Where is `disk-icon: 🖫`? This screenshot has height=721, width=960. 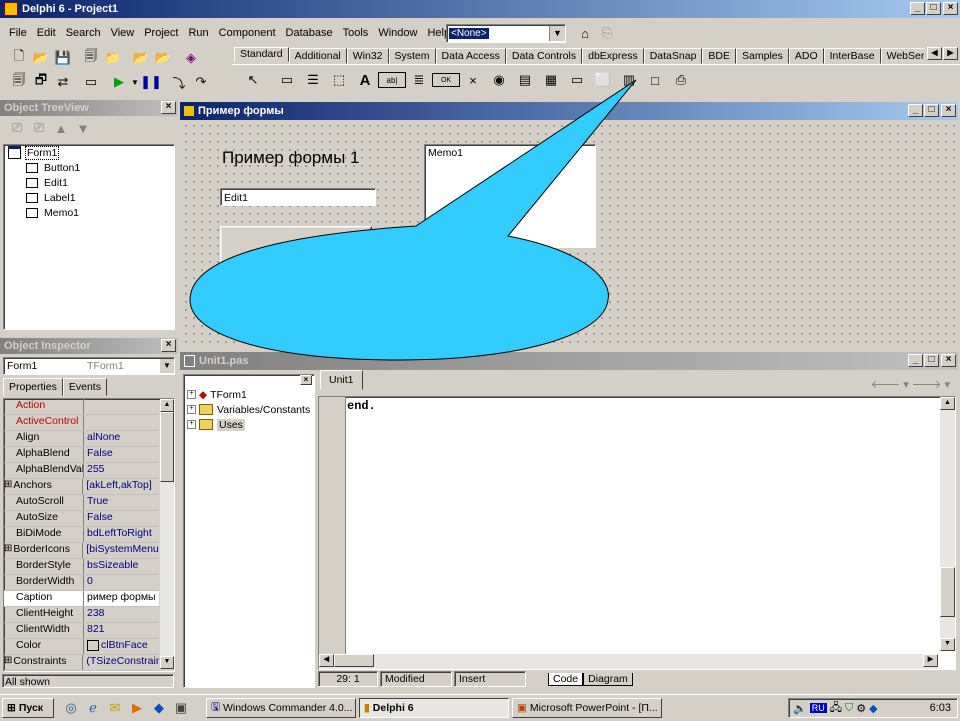 disk-icon: 🖫 is located at coordinates (215, 707).